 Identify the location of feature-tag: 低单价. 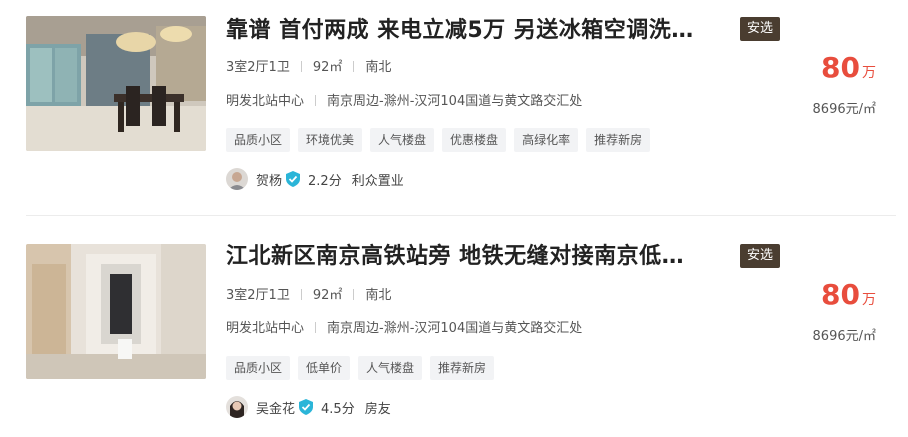
(324, 368).